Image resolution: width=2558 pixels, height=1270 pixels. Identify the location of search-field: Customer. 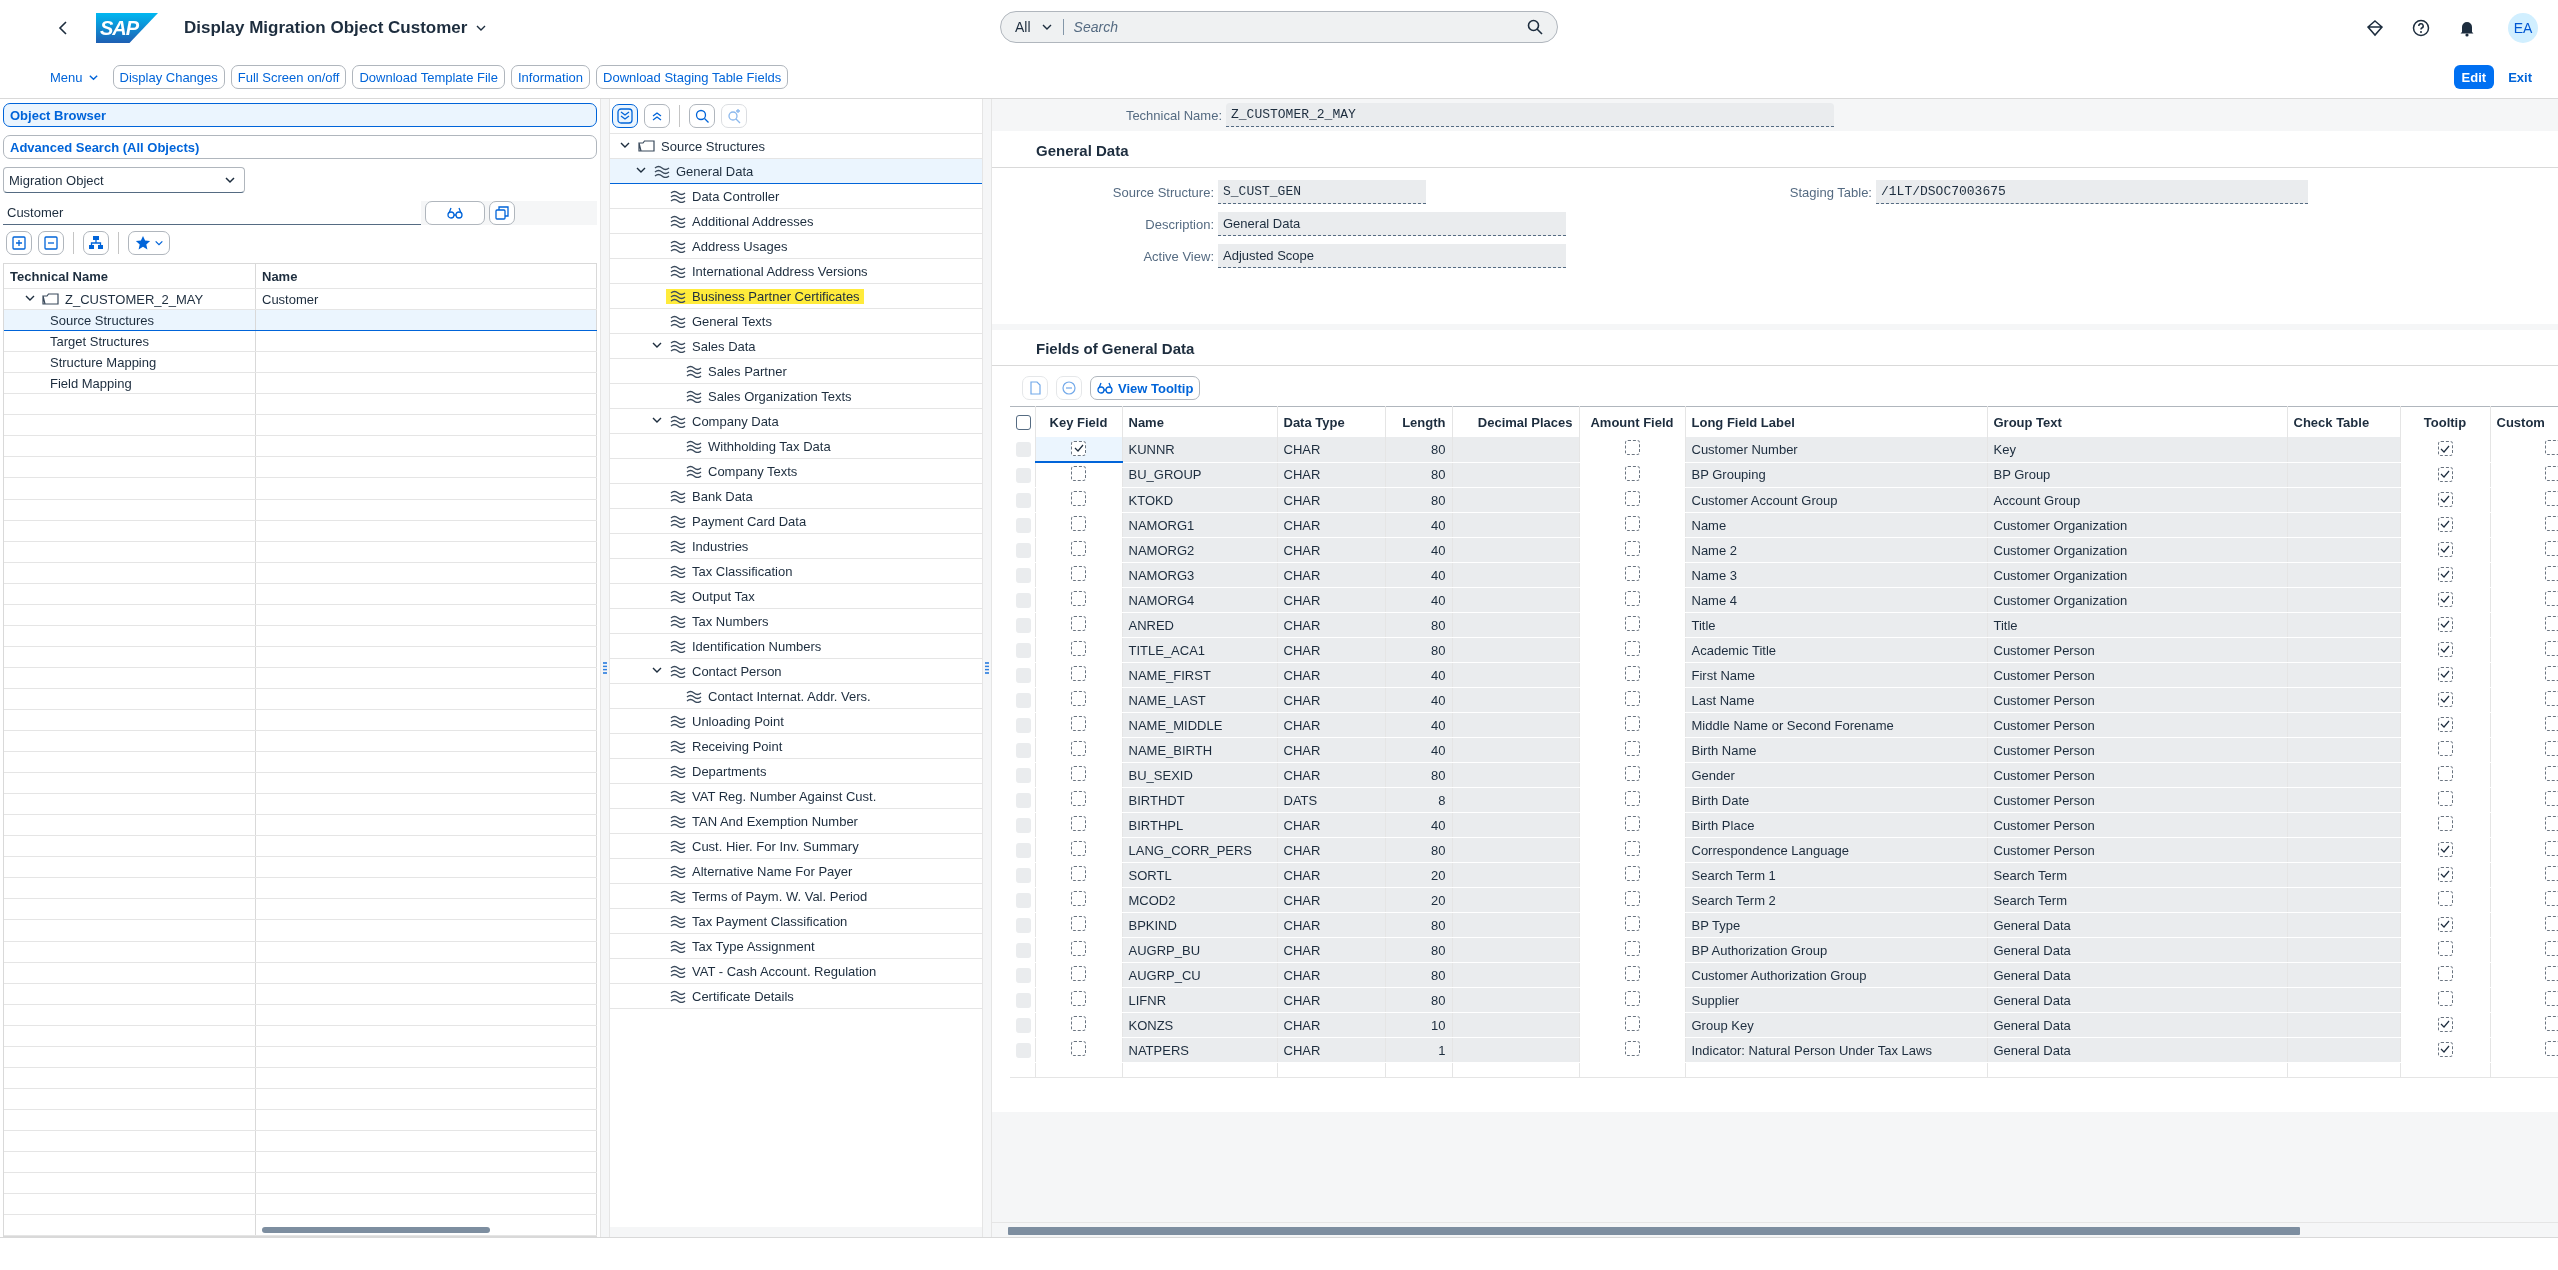
(212, 213).